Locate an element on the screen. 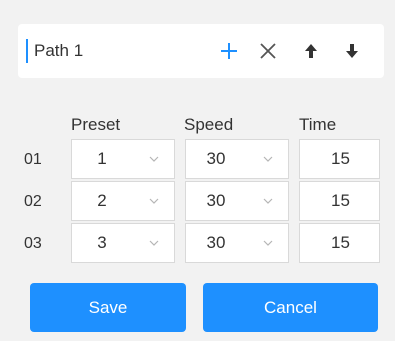 The image size is (395, 341). arrow-down-icon is located at coordinates (352, 51).